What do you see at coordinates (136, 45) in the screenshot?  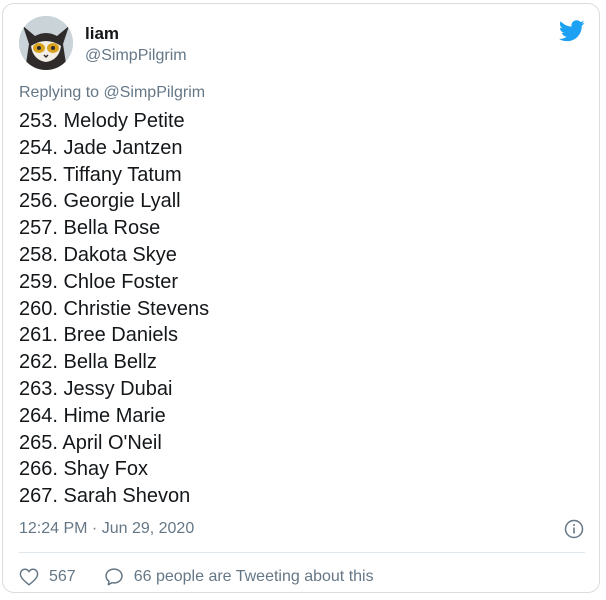 I see `user-names: liam @SimpPilgrim` at bounding box center [136, 45].